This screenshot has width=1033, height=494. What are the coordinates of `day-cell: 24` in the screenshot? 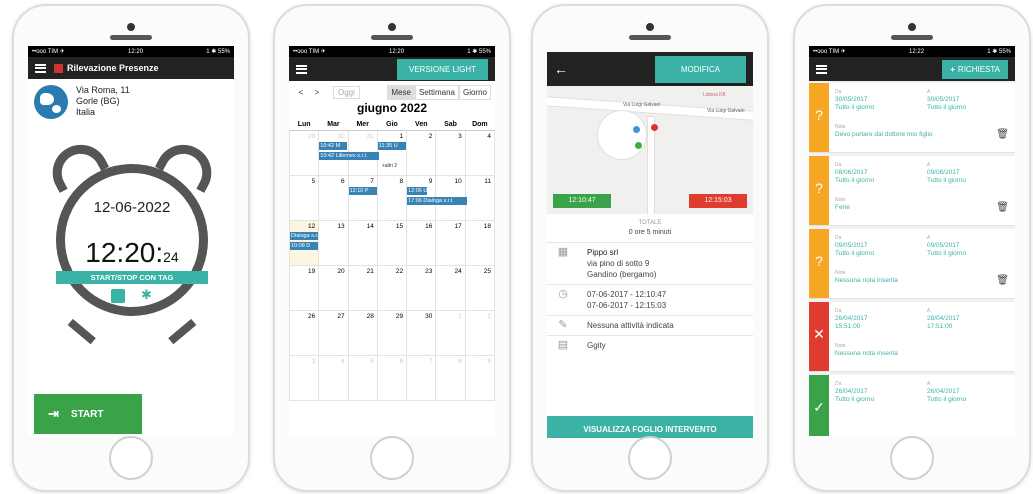 It's located at (450, 288).